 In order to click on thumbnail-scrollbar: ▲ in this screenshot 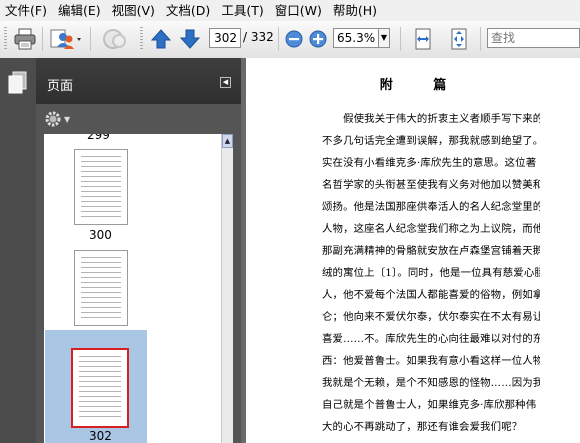, I will do `click(227, 288)`.